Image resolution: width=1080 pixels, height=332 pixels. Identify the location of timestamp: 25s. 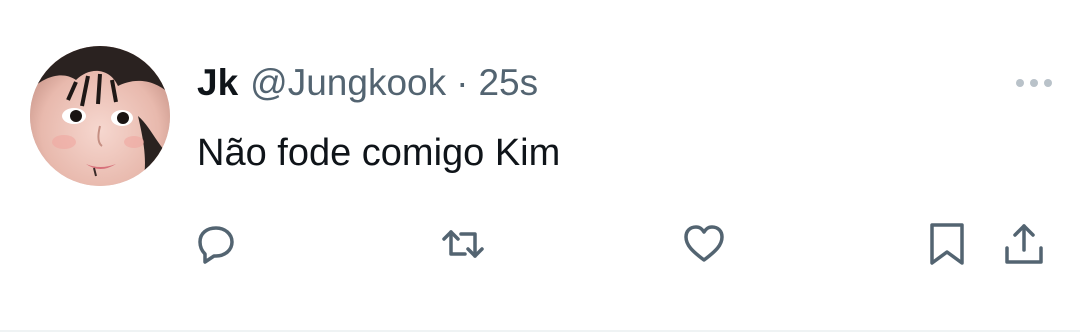
(508, 83).